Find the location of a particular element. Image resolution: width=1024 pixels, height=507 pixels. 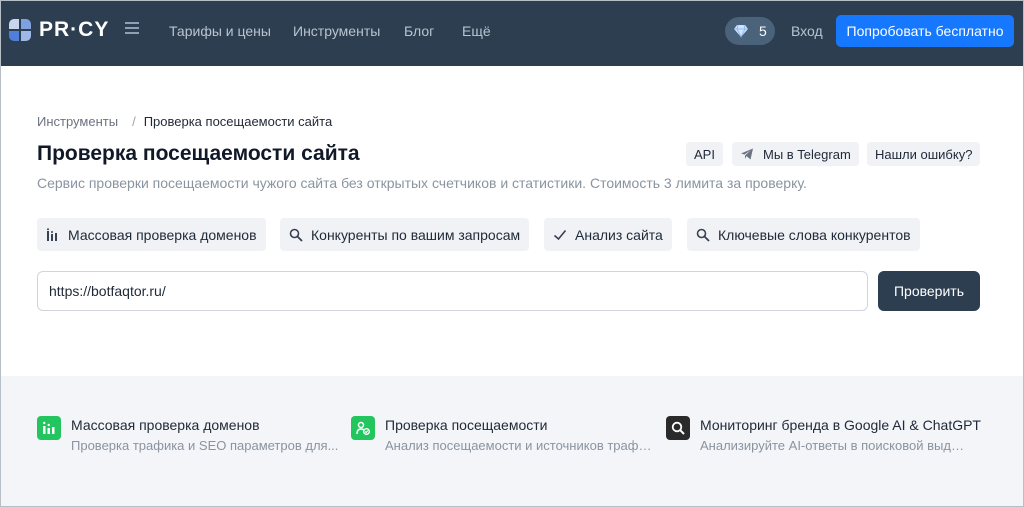

page-title: Проверка посещаемости сайта is located at coordinates (198, 153).